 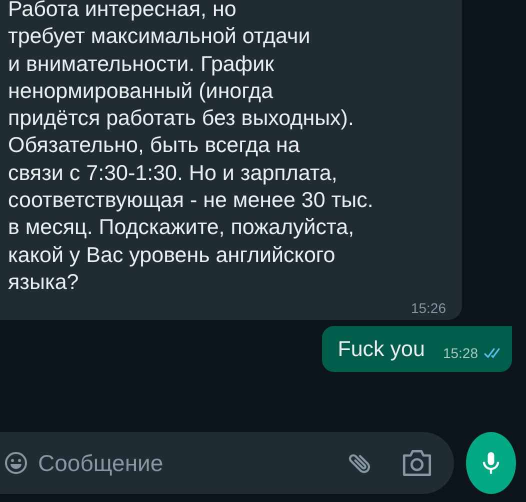 I want to click on emoji-icon, so click(x=16, y=463).